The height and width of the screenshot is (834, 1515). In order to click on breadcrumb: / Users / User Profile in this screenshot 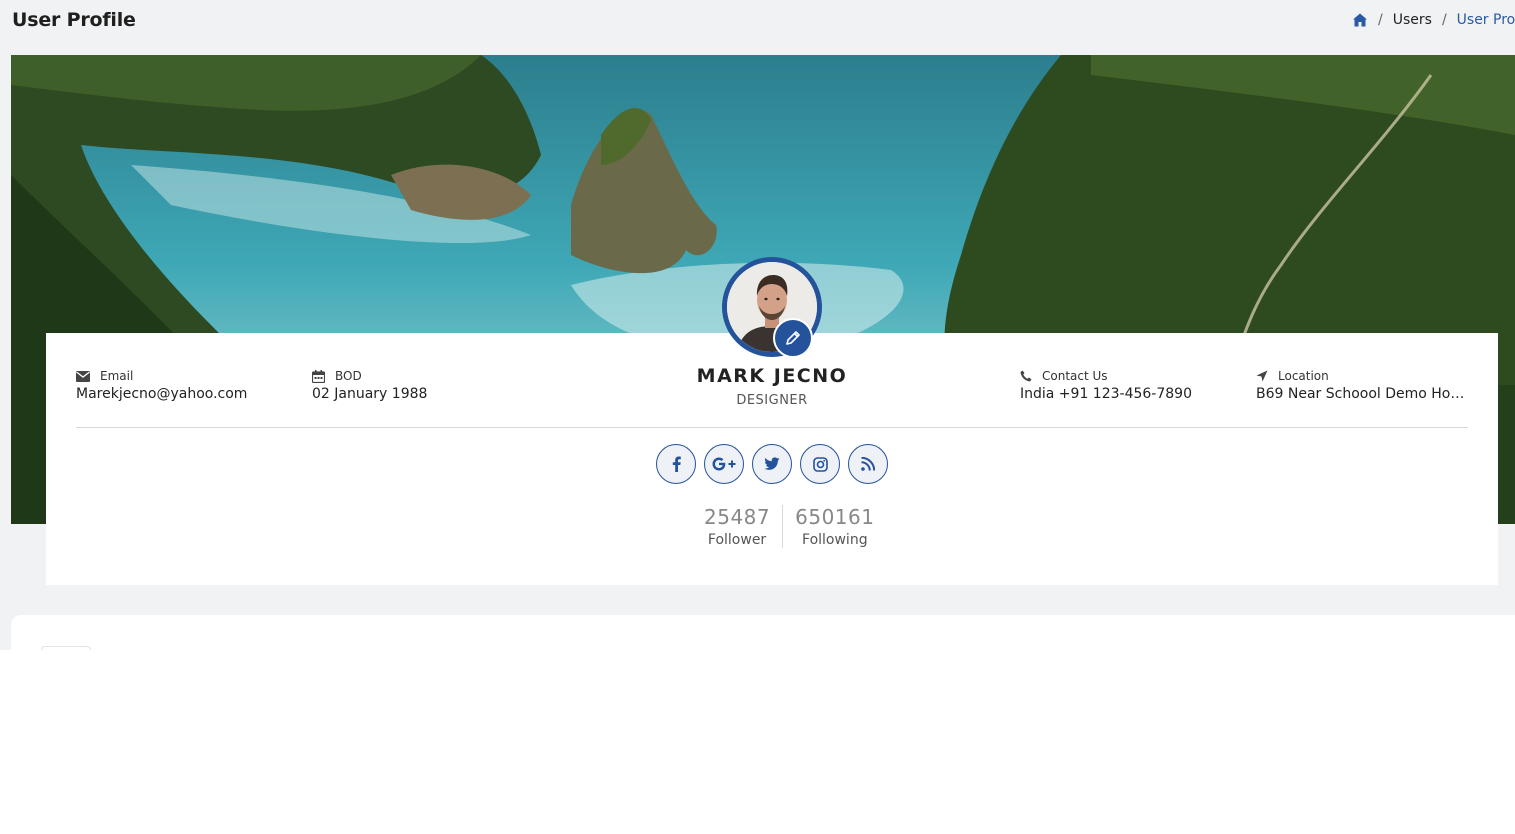, I will do `click(1433, 20)`.